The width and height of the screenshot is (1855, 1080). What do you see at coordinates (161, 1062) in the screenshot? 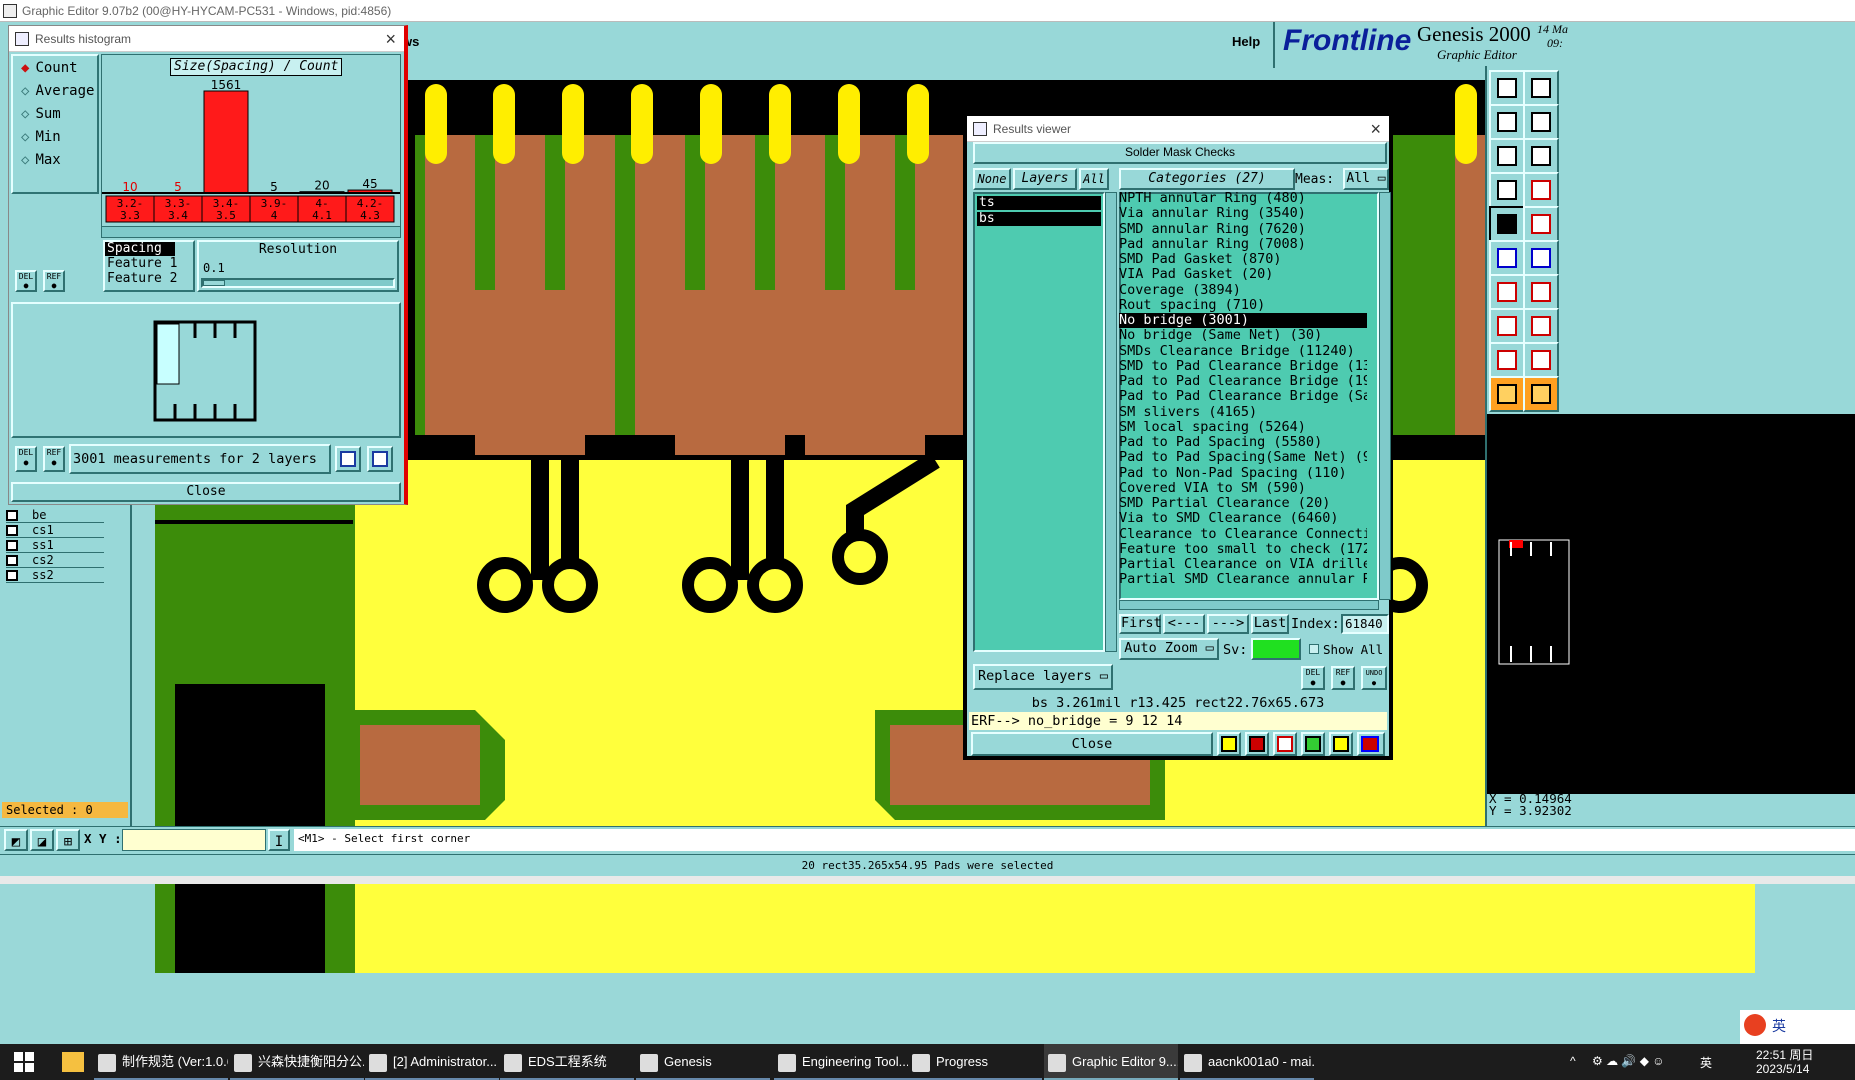
I see `taskbar-item: 制作规范 (Ver:1.0.6)` at bounding box center [161, 1062].